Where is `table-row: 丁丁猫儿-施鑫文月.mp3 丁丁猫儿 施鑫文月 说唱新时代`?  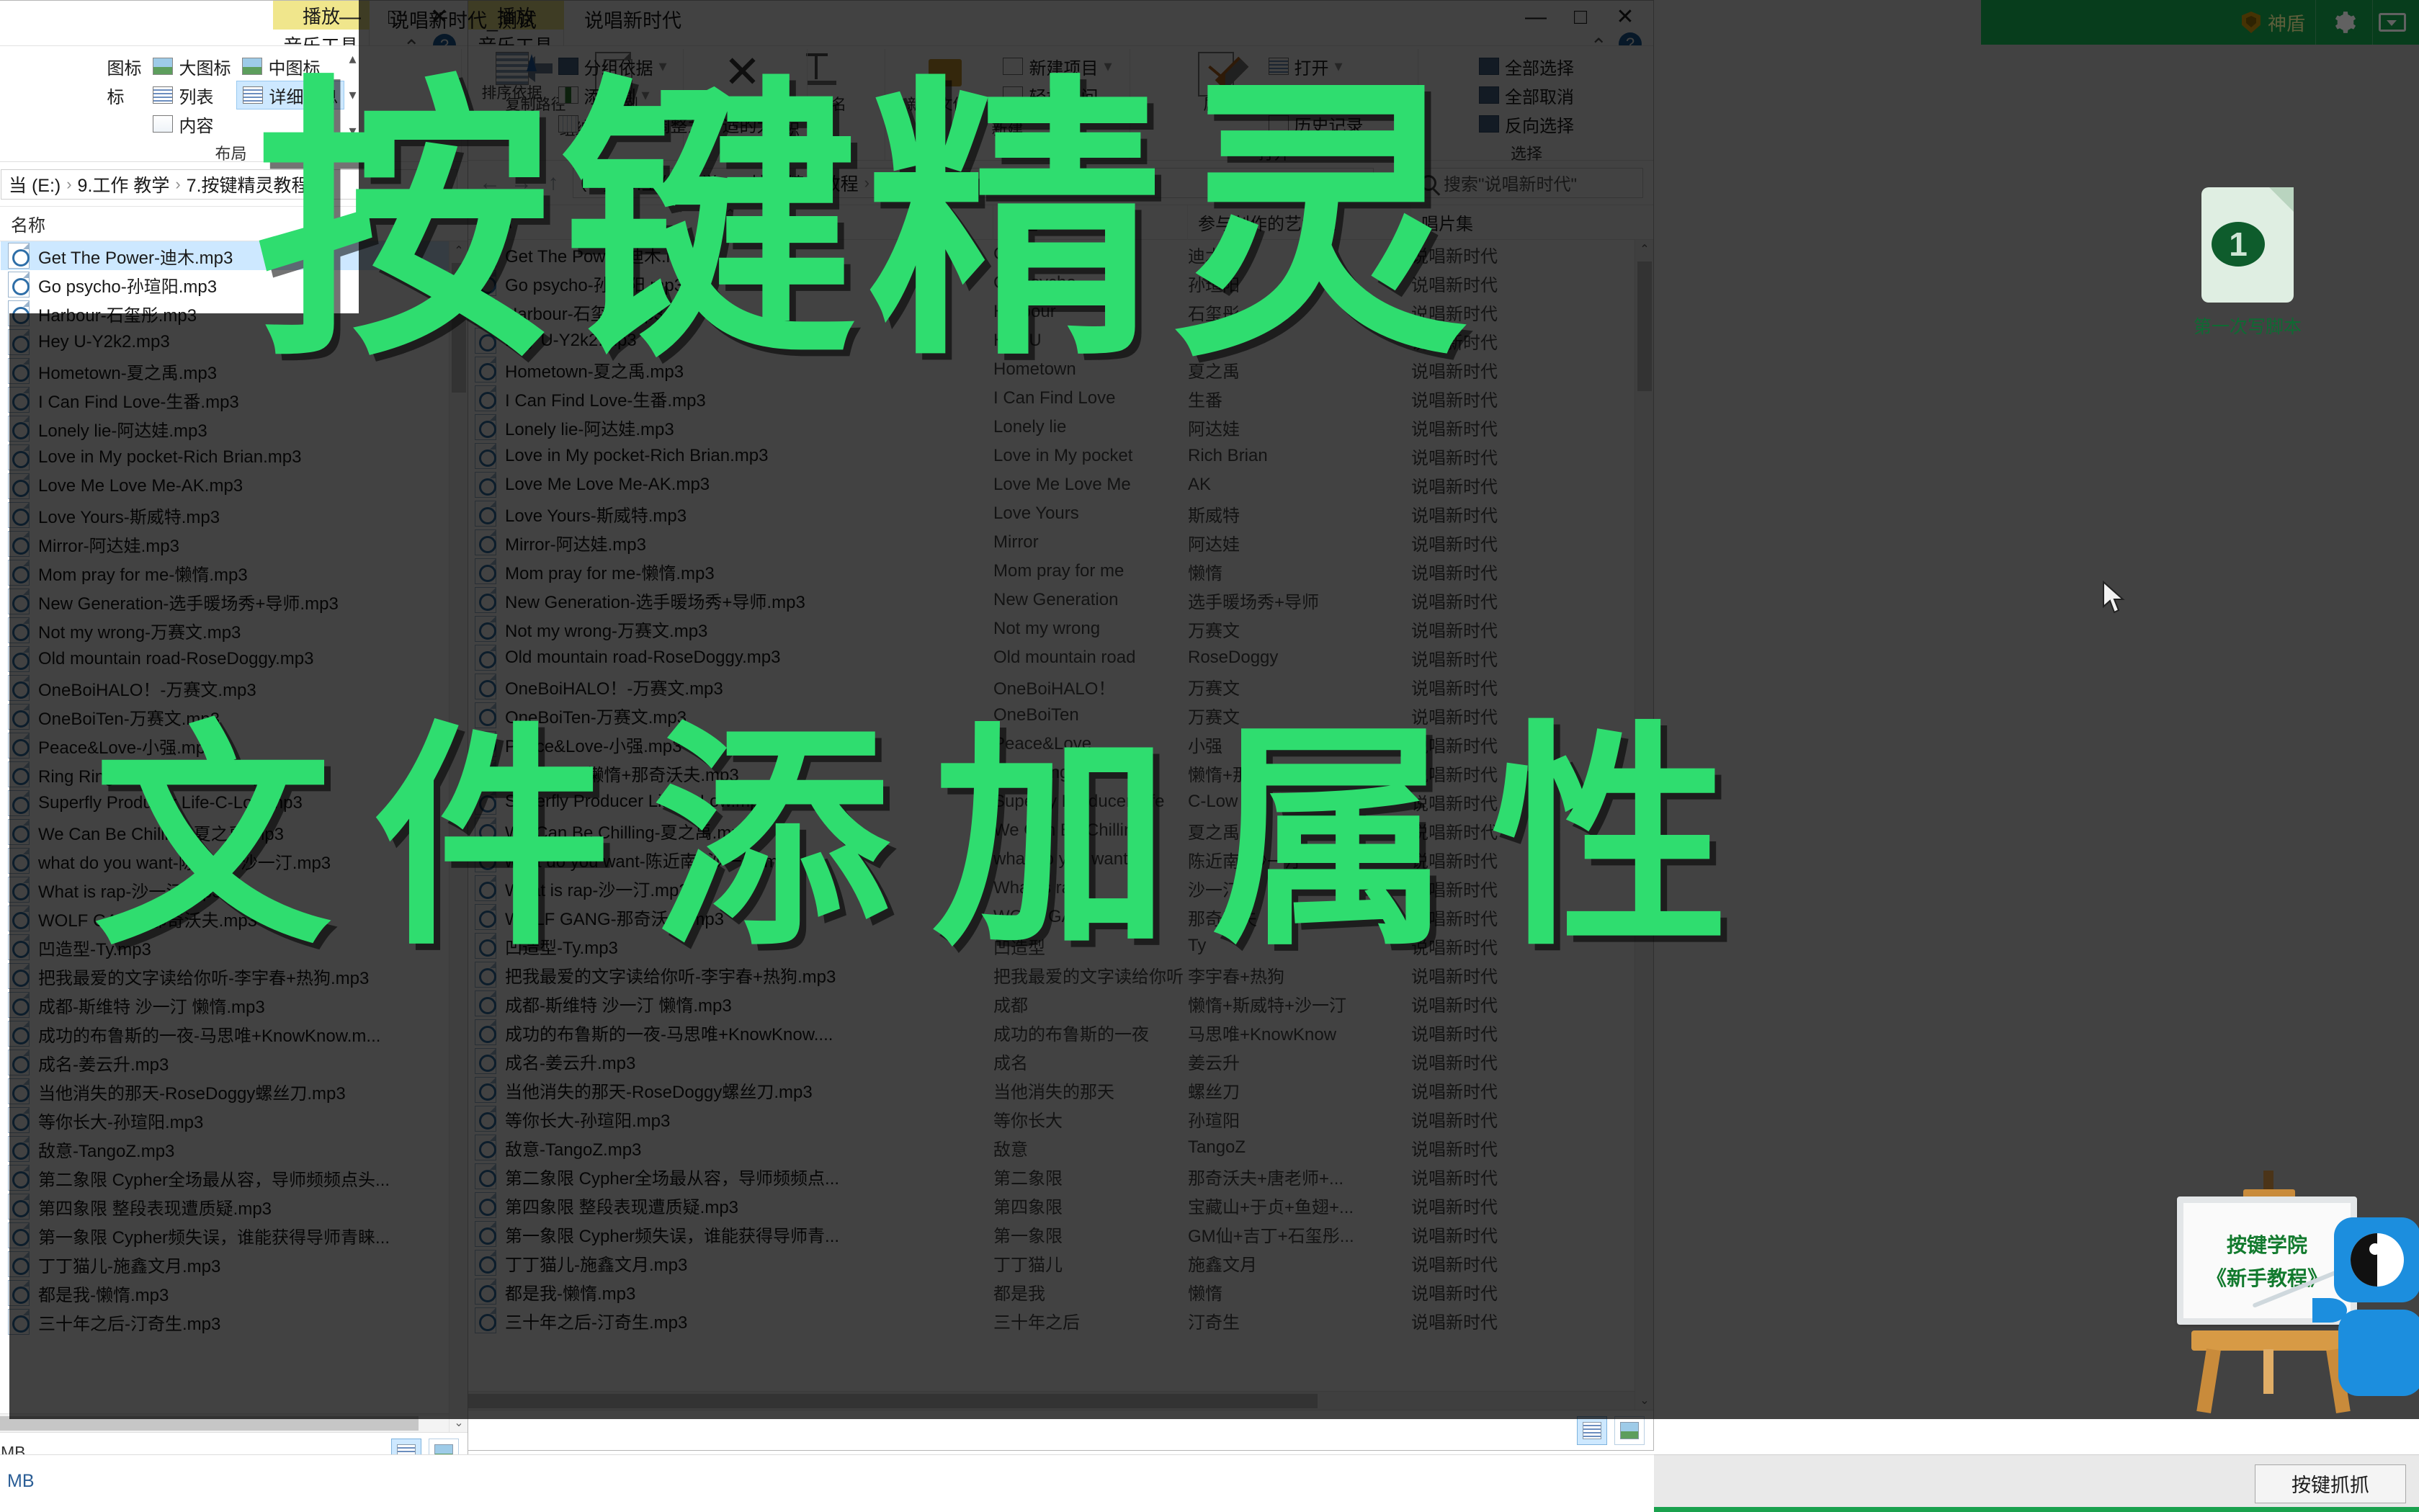 table-row: 丁丁猫儿-施鑫文月.mp3 丁丁猫儿 施鑫文月 说唱新时代 is located at coordinates (1060, 1262).